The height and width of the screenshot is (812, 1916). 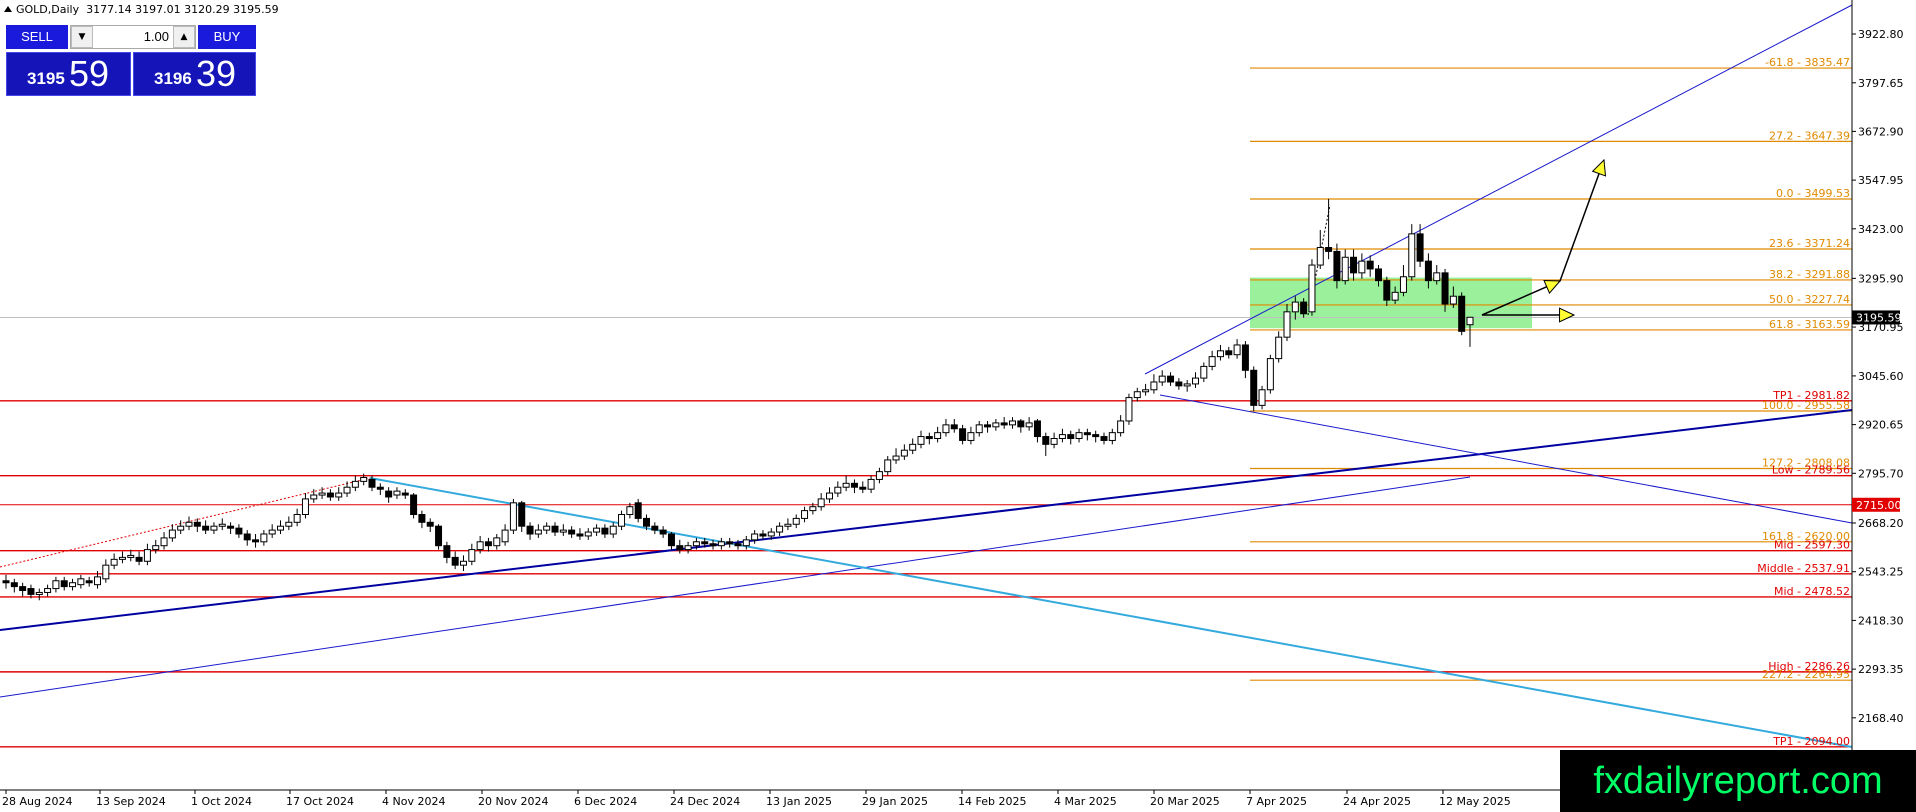 What do you see at coordinates (1881, 278) in the screenshot?
I see `y-tick-label: 3295.90` at bounding box center [1881, 278].